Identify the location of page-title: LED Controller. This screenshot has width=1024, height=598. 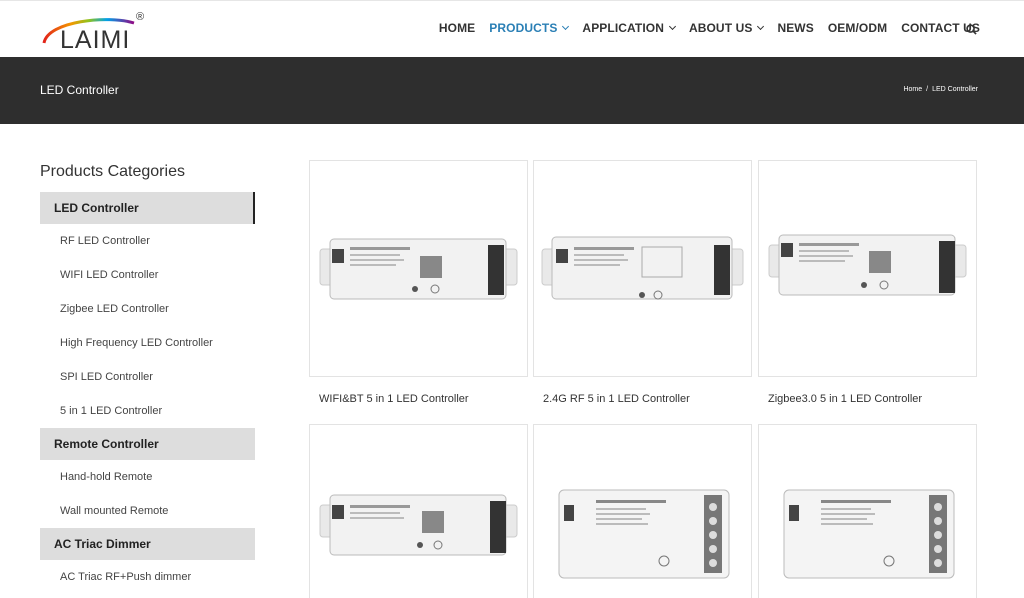
(79, 90).